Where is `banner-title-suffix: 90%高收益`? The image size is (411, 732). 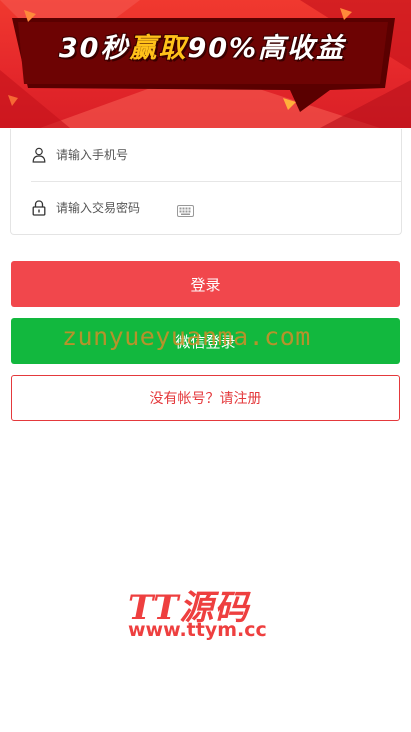 banner-title-suffix: 90%高收益 is located at coordinates (266, 48).